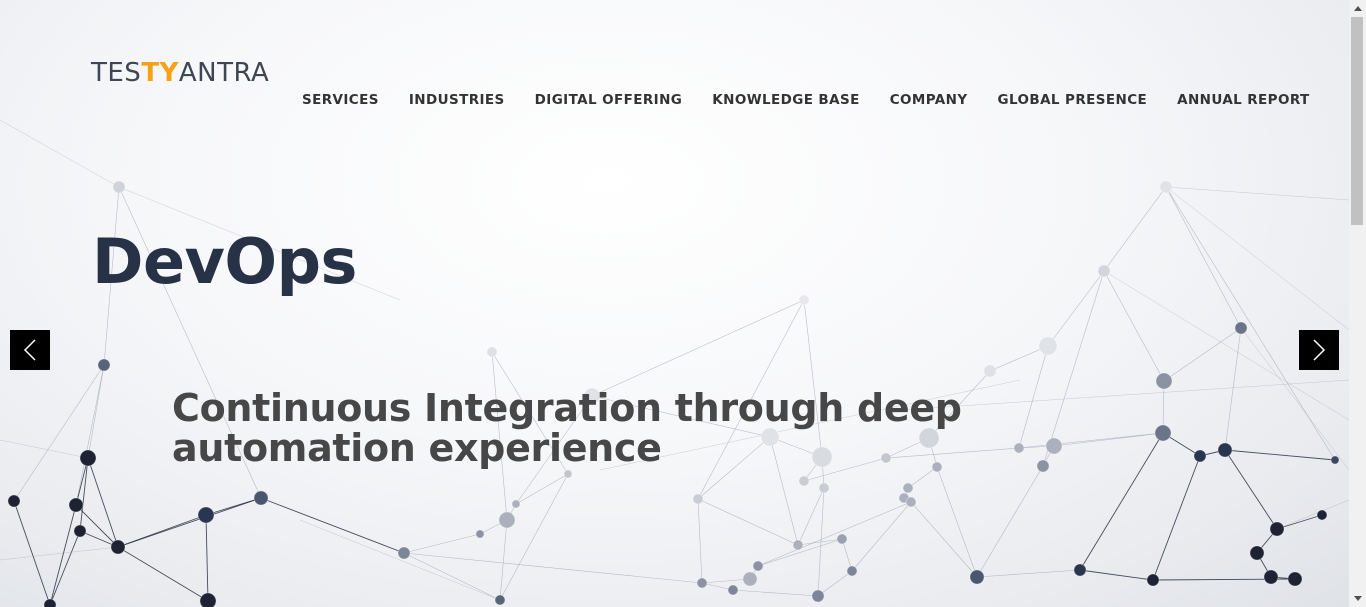  I want to click on nav-item-industries: INDUSTRIES, so click(457, 102).